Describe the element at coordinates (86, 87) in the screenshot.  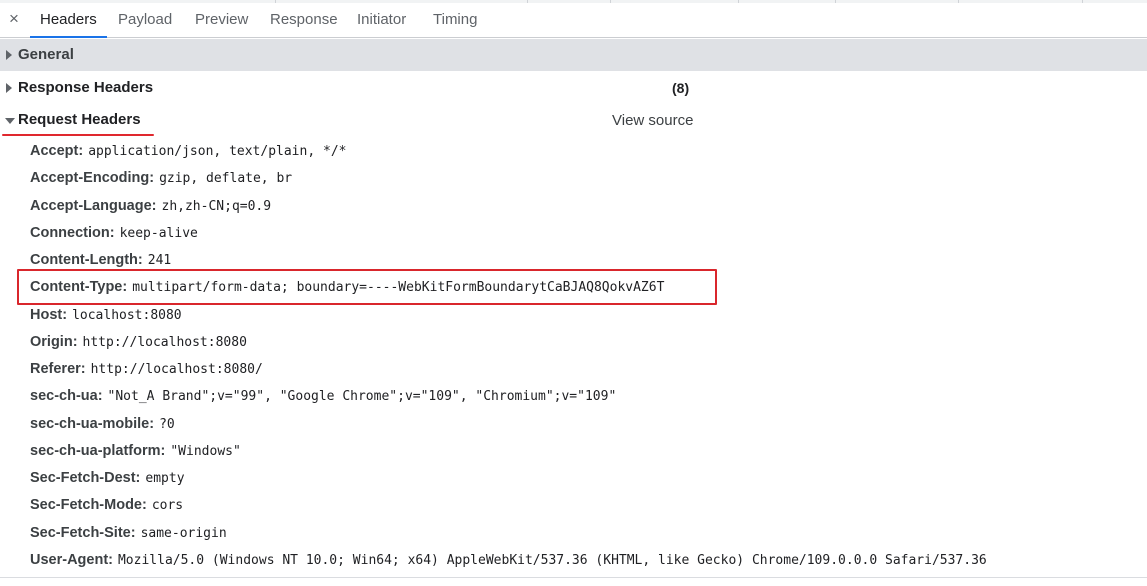
I see `section-response-headers-title: Response Headers` at that location.